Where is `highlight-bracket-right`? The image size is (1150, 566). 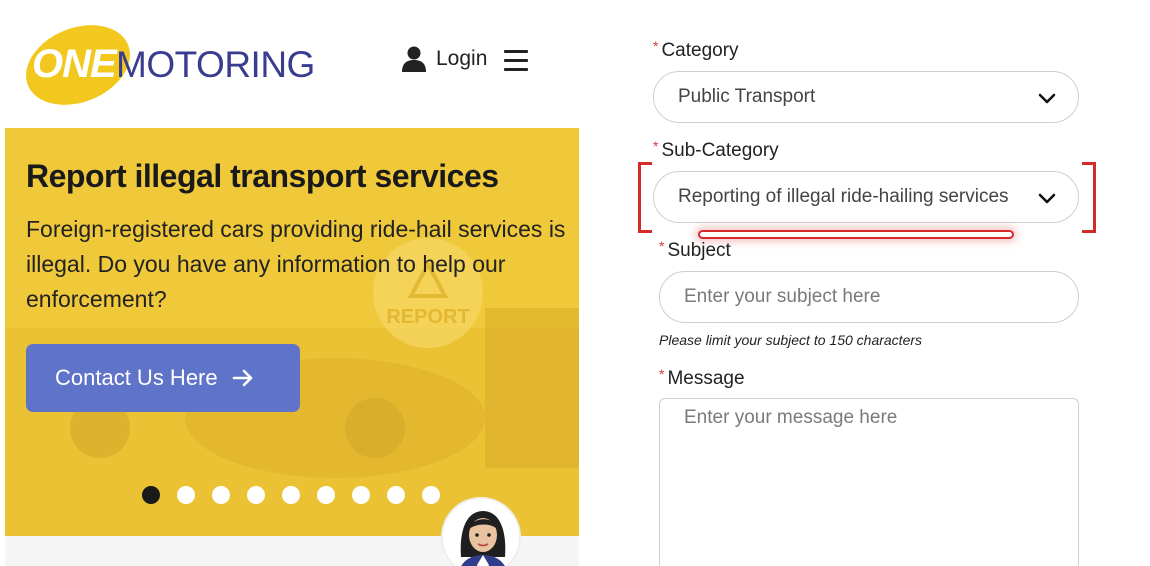
highlight-bracket-right is located at coordinates (1089, 197).